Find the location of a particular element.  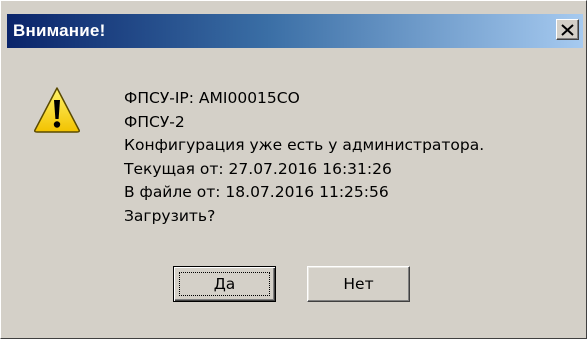

close-icon is located at coordinates (567, 29).